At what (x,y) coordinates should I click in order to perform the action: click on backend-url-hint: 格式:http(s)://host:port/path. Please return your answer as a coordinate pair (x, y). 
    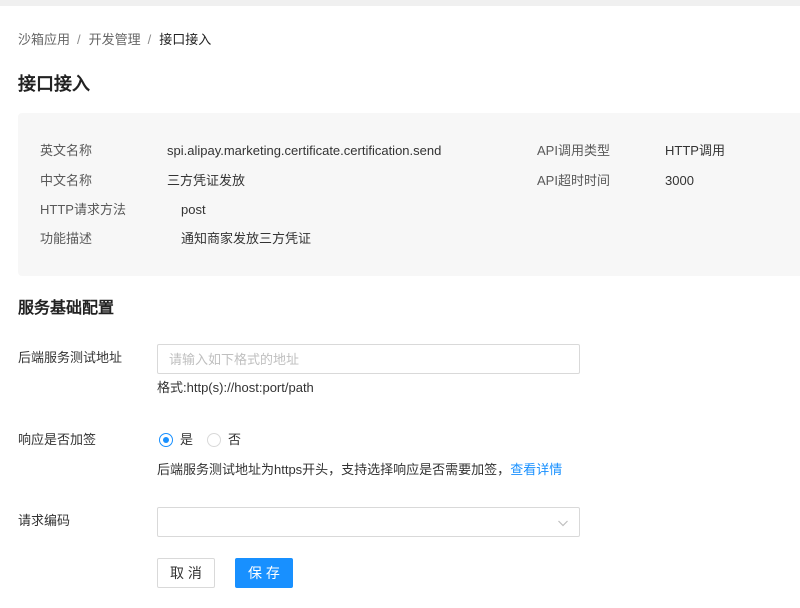
    Looking at the image, I should click on (235, 387).